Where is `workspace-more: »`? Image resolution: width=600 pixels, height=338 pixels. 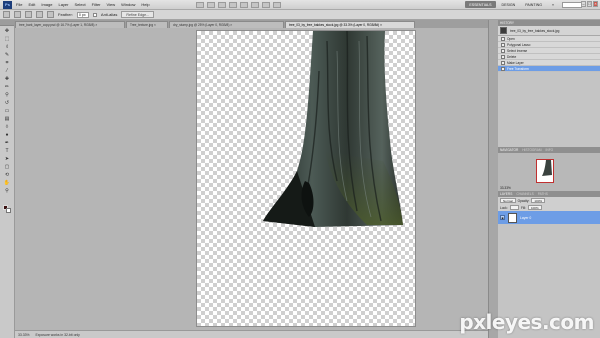 workspace-more: » is located at coordinates (553, 4).